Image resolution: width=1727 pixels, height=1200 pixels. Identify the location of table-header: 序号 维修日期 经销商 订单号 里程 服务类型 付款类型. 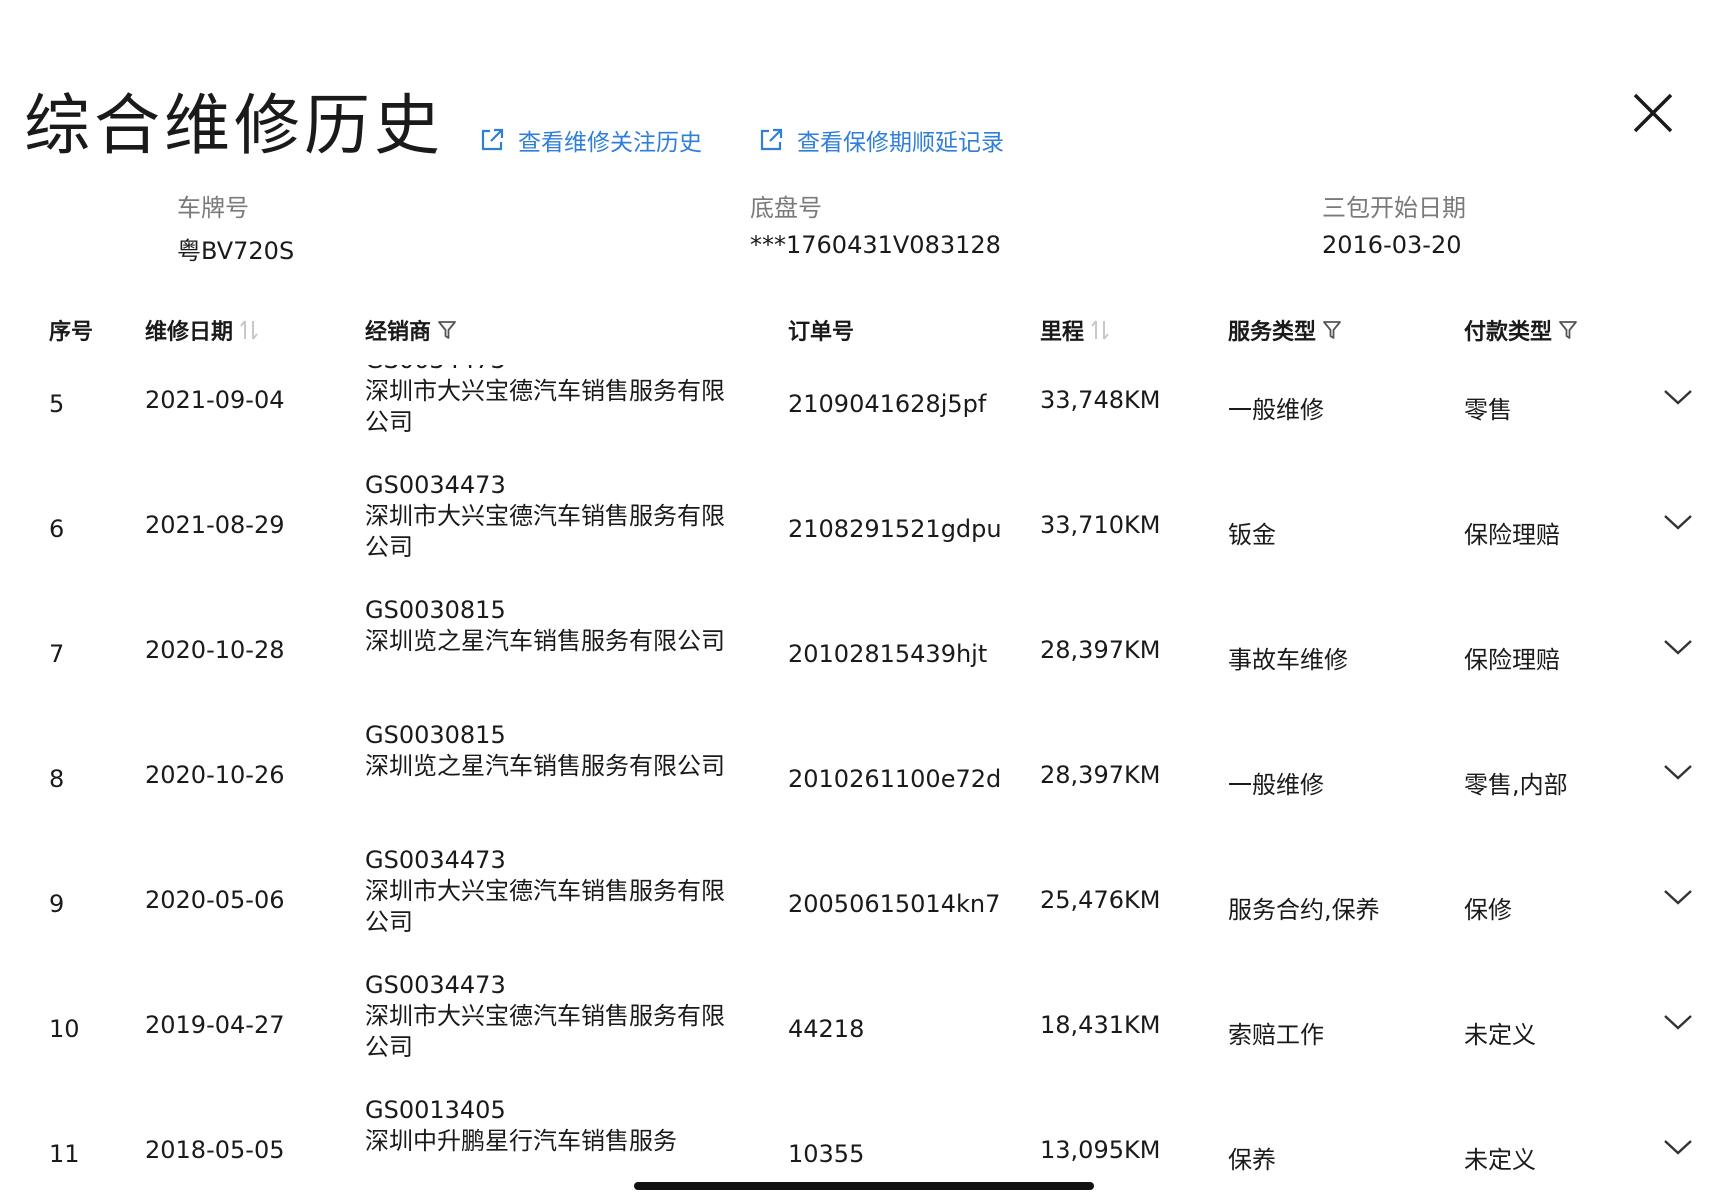
(863, 331).